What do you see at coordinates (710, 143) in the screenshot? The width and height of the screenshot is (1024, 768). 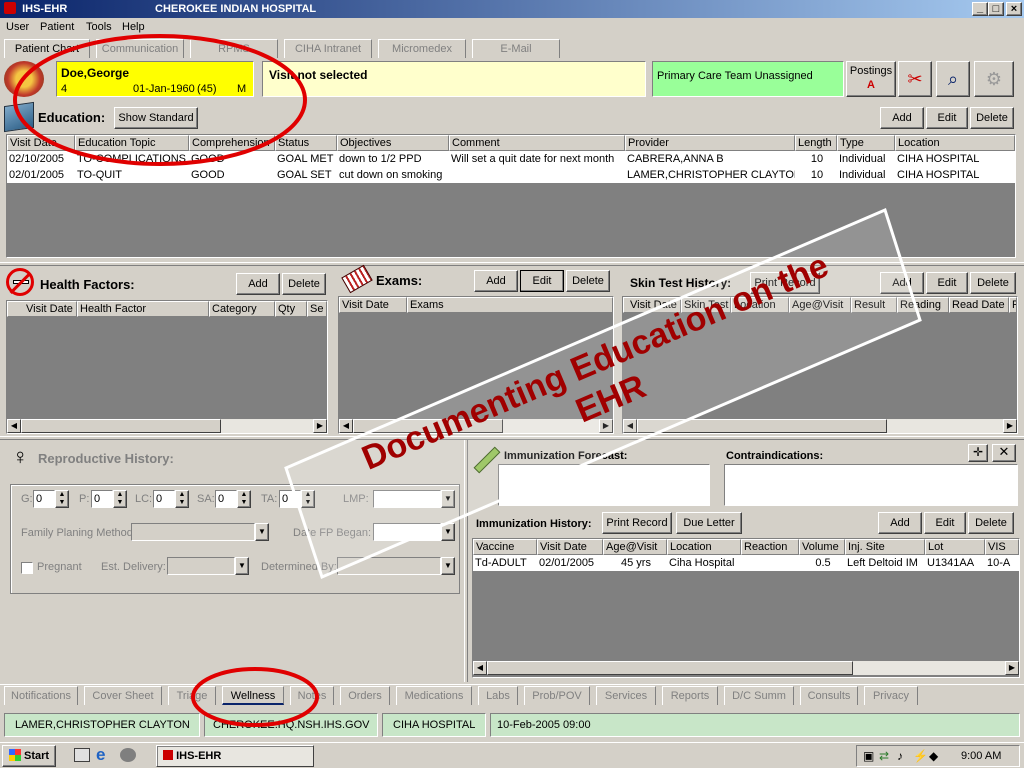 I see `col-provider: Provider` at bounding box center [710, 143].